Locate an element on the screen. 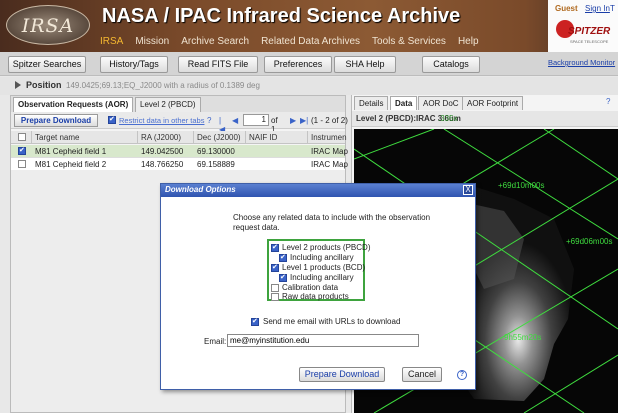 The width and height of the screenshot is (618, 413). image-info-bar: Level 2 (PBCD):IRAC 3.6um .335x is located at coordinates (485, 119).